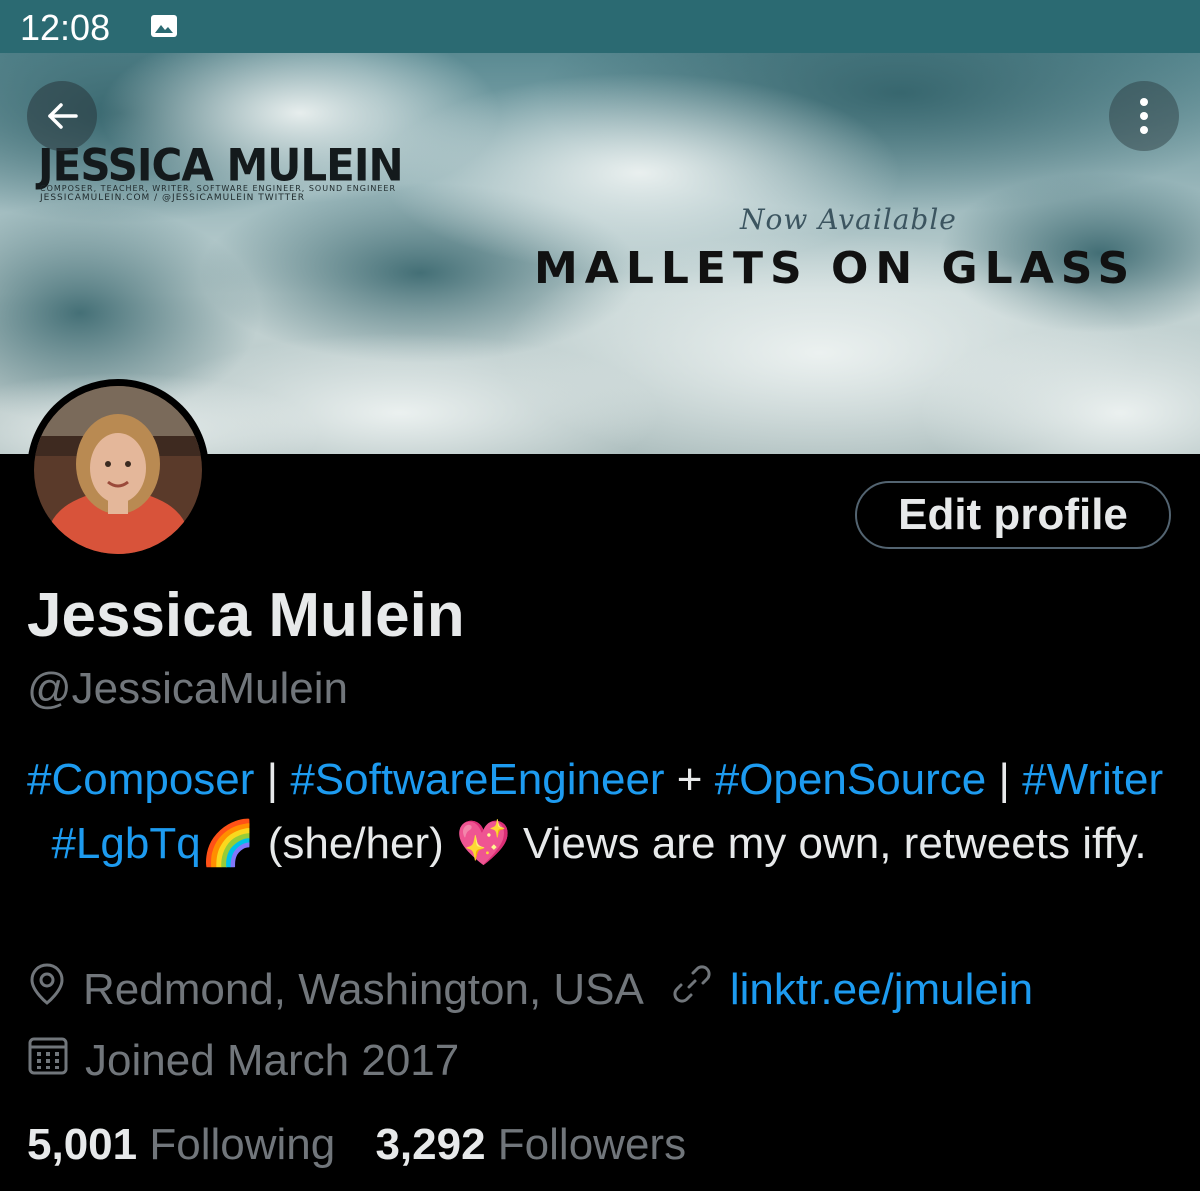  I want to click on status-bar: 12:08, so click(600, 26).